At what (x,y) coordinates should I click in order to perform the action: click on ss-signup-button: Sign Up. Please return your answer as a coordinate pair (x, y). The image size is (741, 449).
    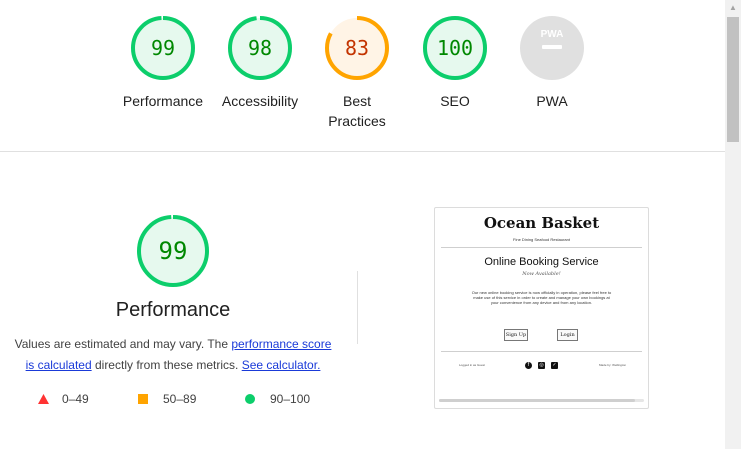
    Looking at the image, I should click on (516, 335).